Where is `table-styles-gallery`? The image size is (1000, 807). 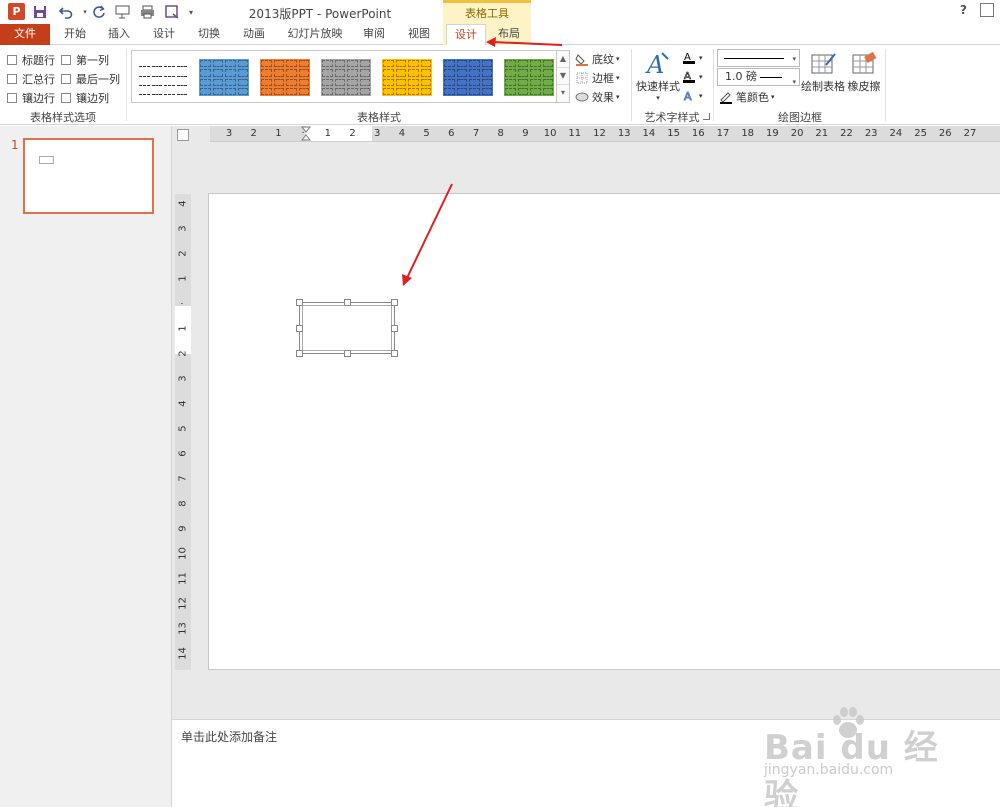 table-styles-gallery is located at coordinates (344, 76).